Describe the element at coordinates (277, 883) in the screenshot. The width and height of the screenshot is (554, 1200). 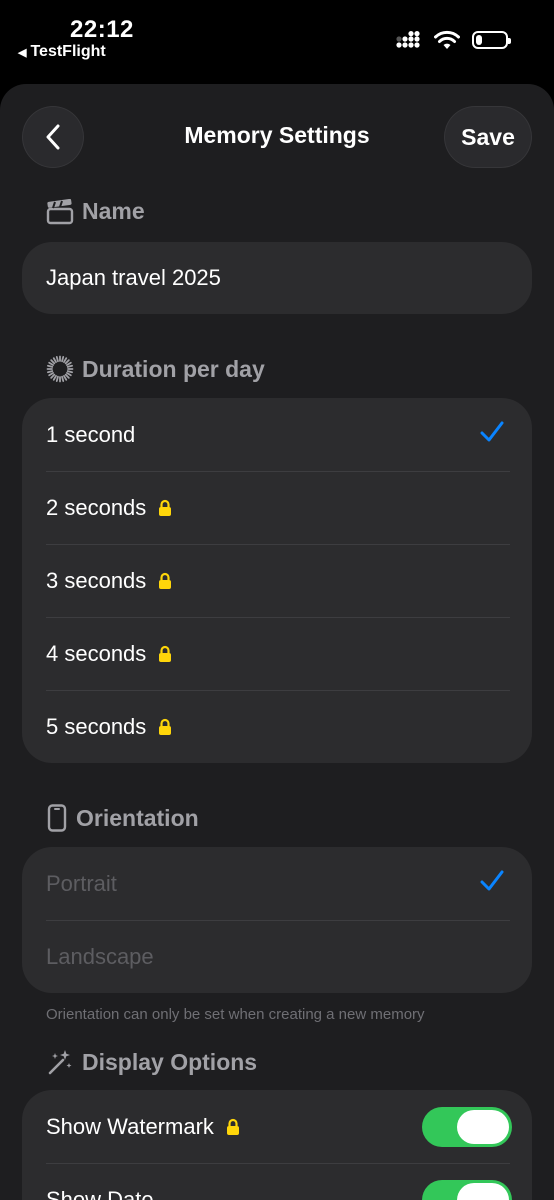
I see `orientation-option-portrait: Portrait` at that location.